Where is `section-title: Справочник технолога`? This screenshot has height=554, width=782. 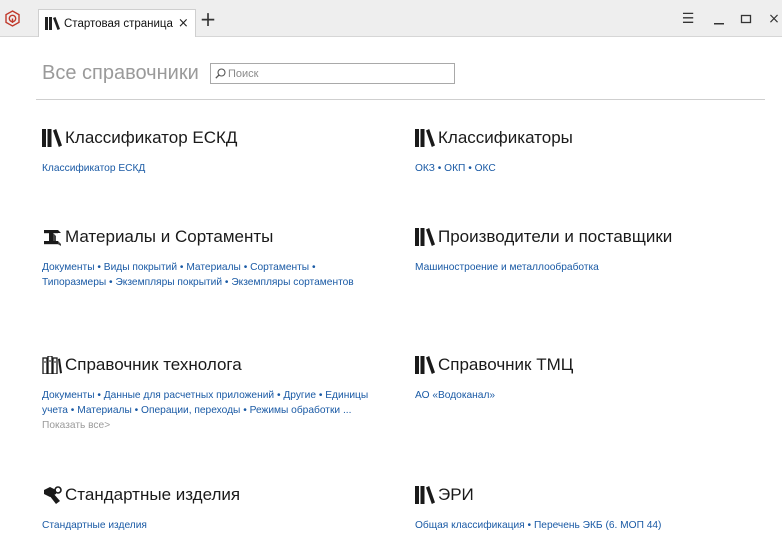
section-title: Справочник технолога is located at coordinates (153, 365).